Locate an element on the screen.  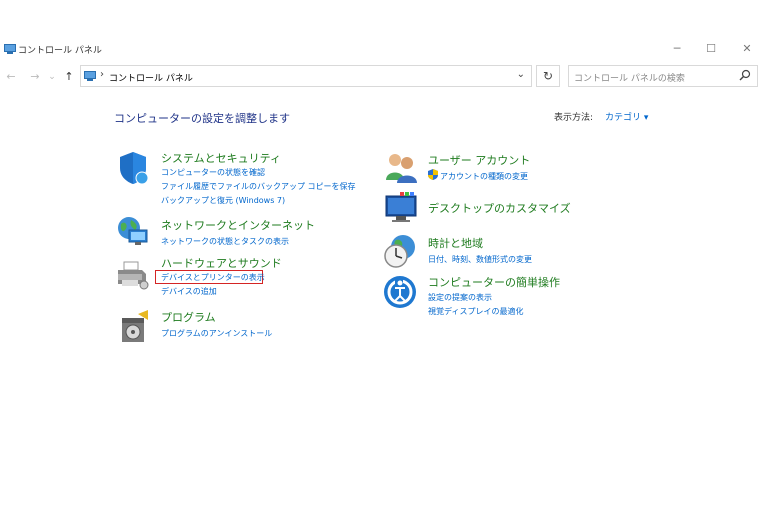
category-user-accounts: ユーザー アカウント is located at coordinates (479, 160).